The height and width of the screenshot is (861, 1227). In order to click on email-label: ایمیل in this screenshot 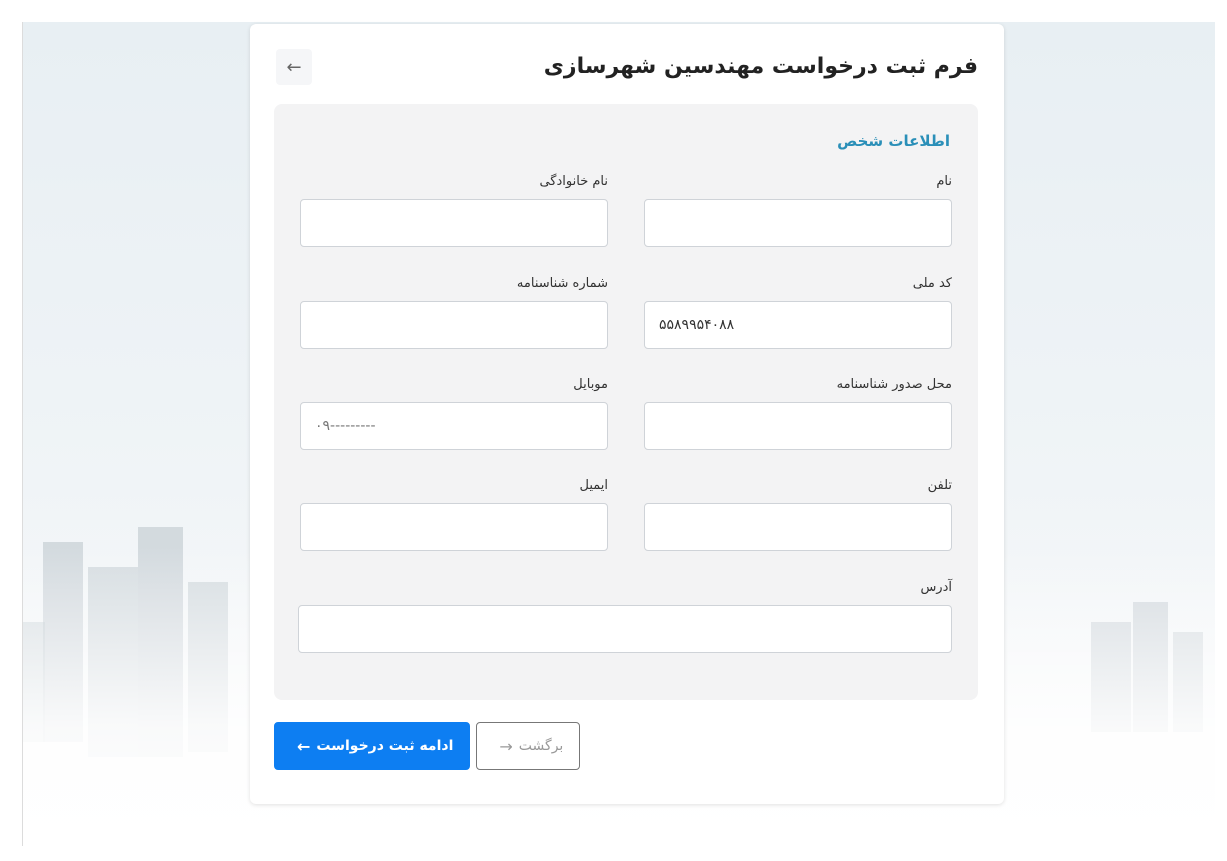, I will do `click(593, 485)`.